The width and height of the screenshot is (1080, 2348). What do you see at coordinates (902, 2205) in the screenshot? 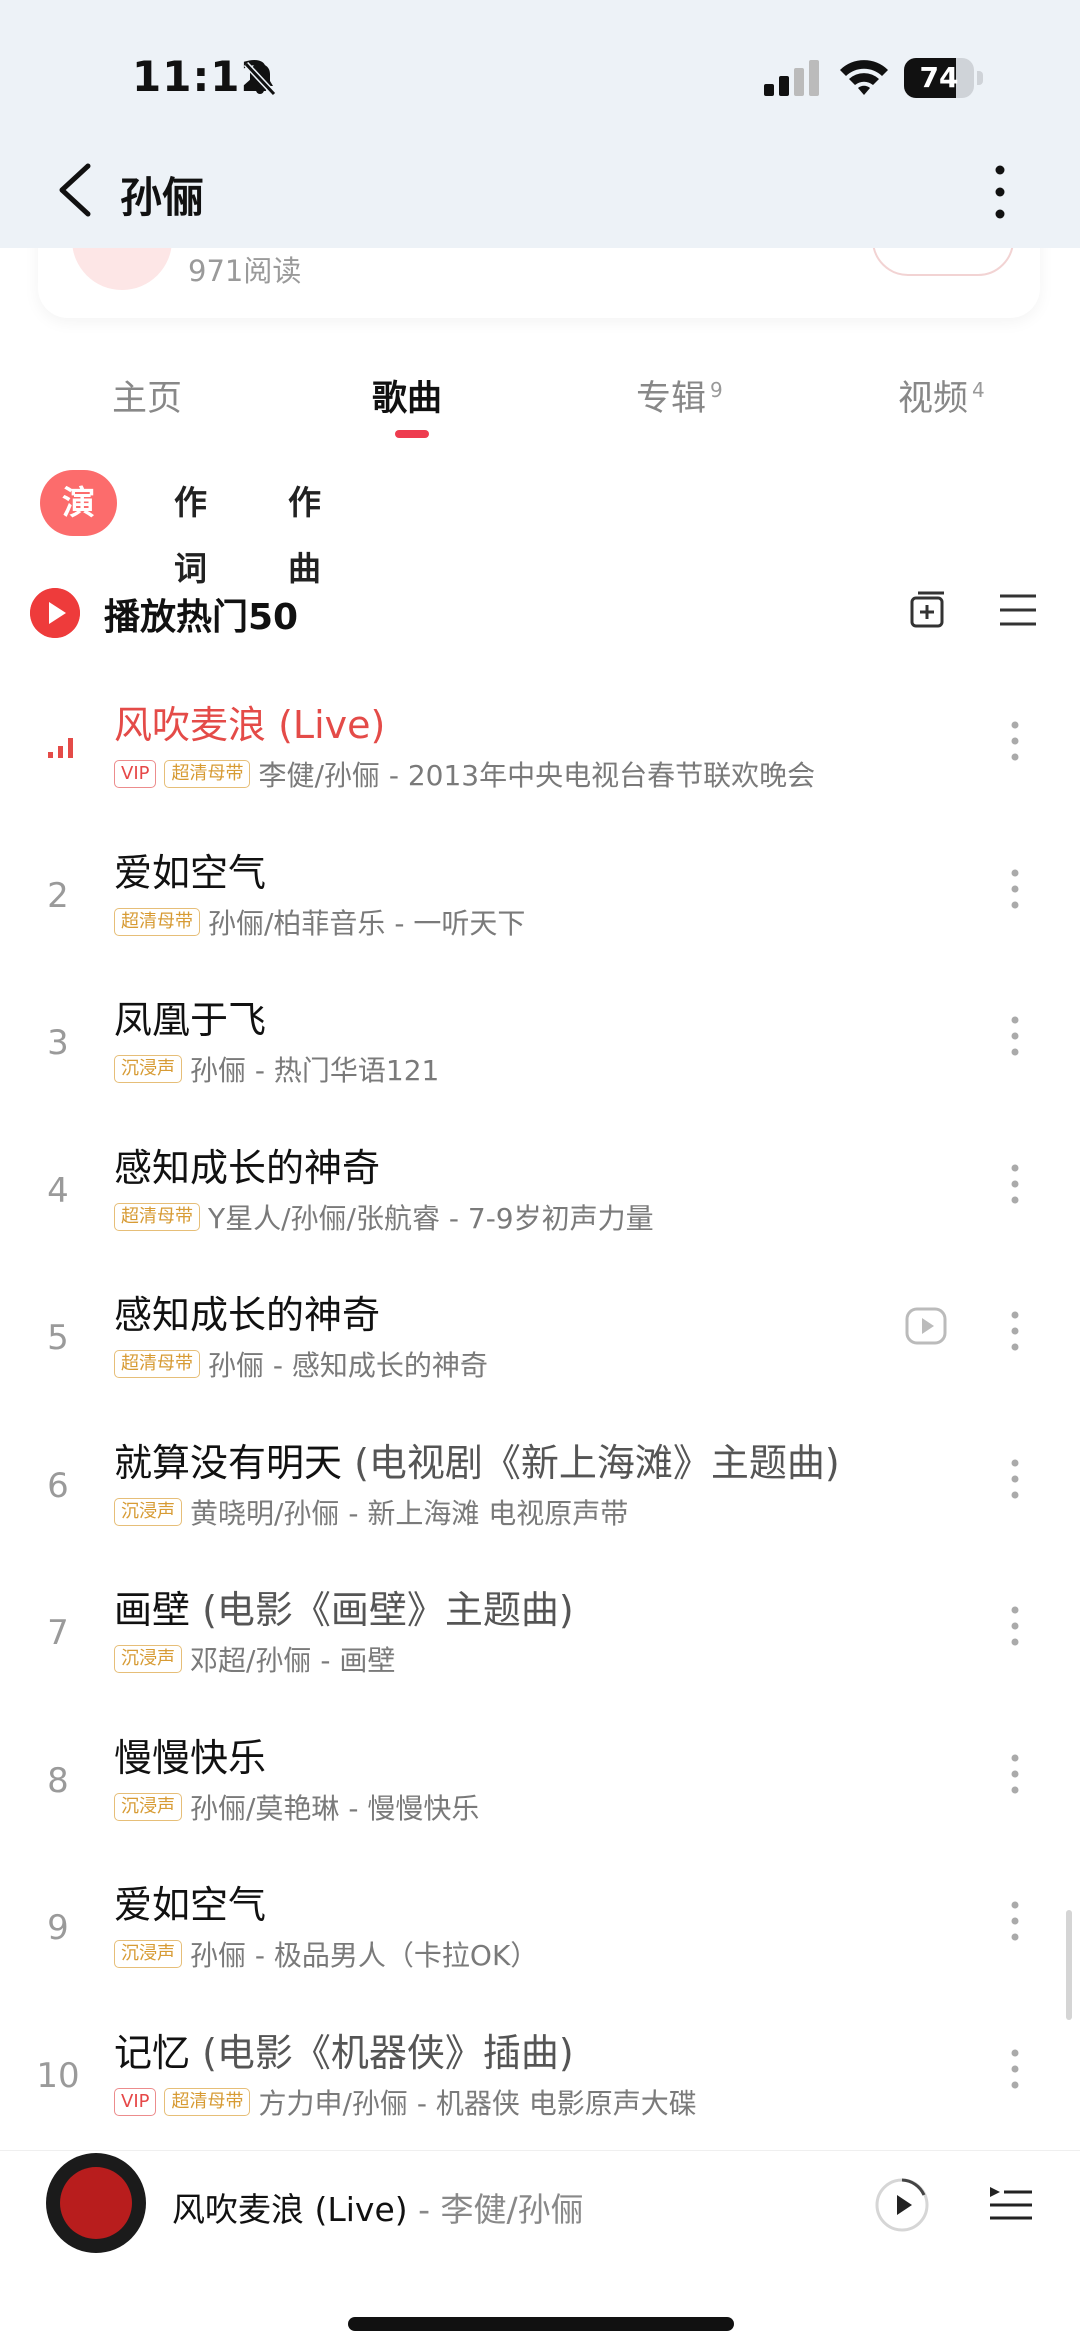
I see `play-pause-button` at bounding box center [902, 2205].